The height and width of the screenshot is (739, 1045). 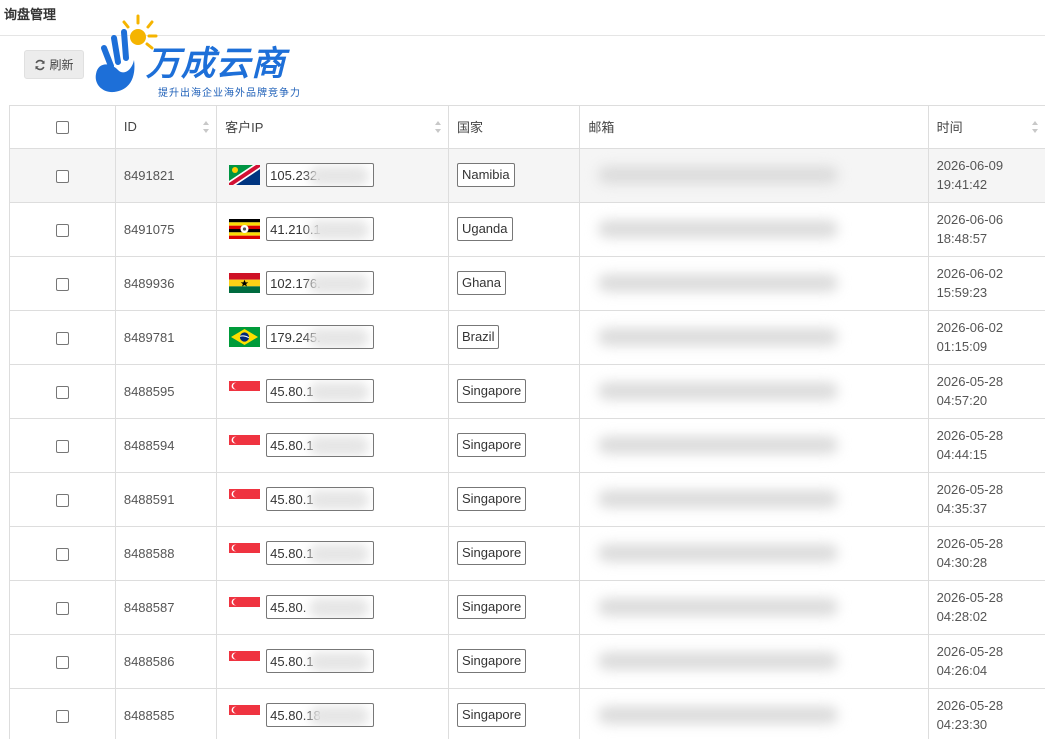 I want to click on row-country-cell: Ghana, so click(x=514, y=283).